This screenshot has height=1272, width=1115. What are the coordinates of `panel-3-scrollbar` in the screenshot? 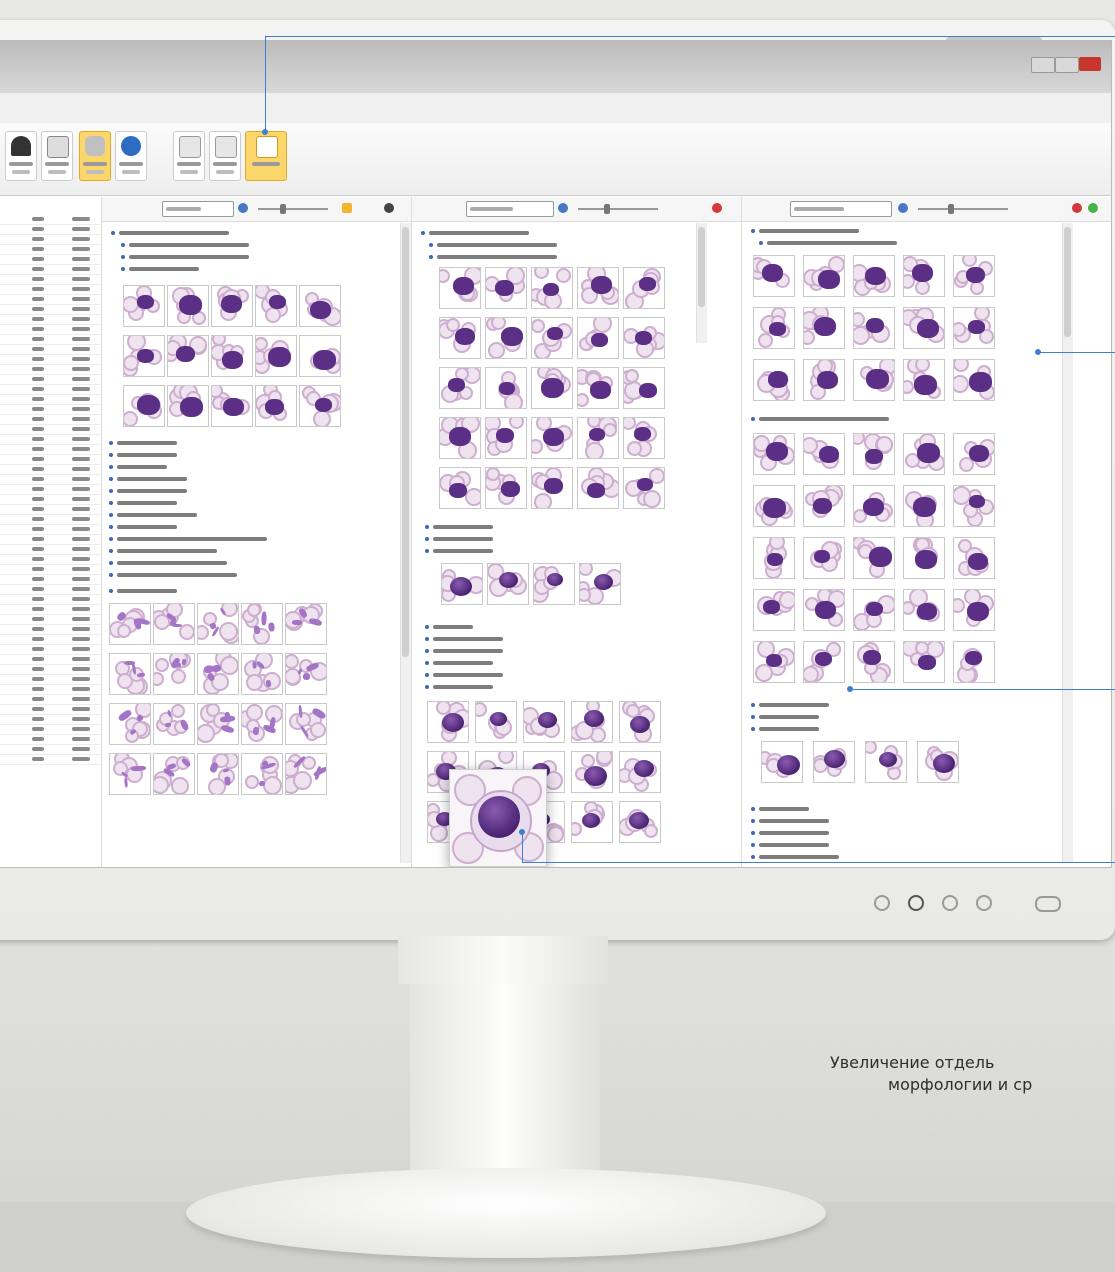 It's located at (1067, 543).